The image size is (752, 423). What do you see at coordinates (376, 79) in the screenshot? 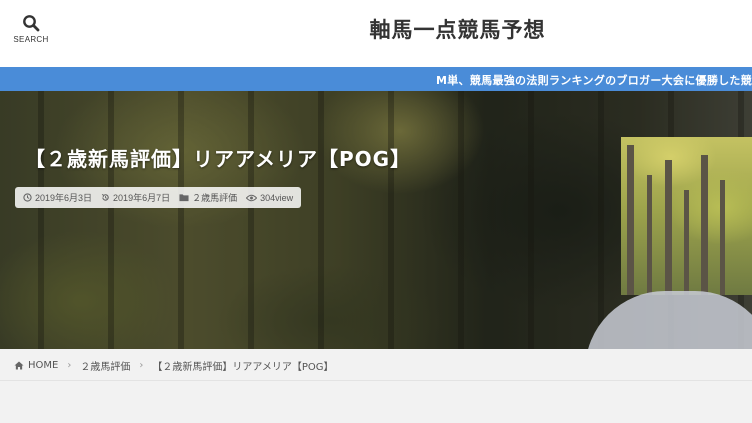
I see `news-ticker: M単、競馬最強の法則ランキングのブロガー大会に優勝した競馬予` at bounding box center [376, 79].